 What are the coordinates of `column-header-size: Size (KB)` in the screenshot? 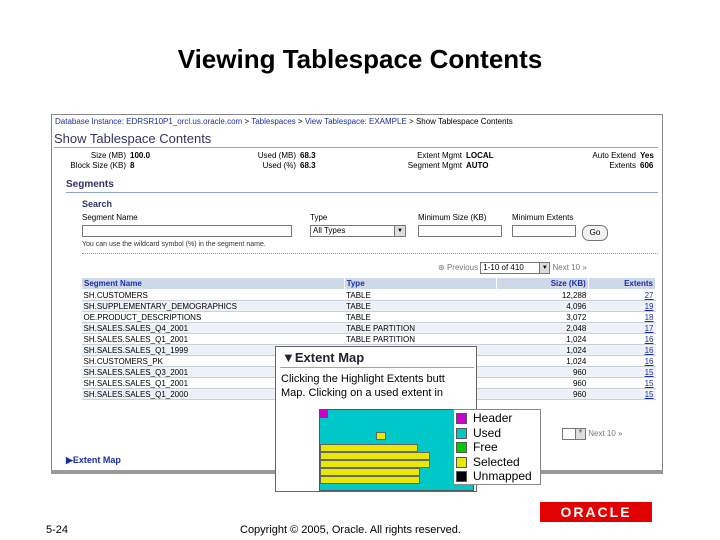 It's located at (542, 283).